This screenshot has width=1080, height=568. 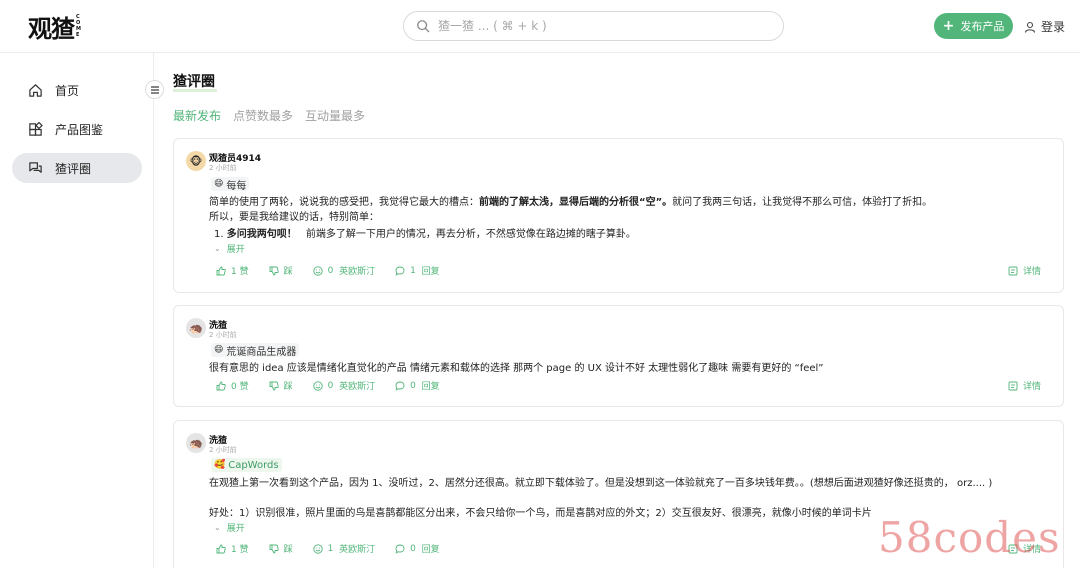 I want to click on emoji-reaction-button: 1 英欧斯汀, so click(x=343, y=548).